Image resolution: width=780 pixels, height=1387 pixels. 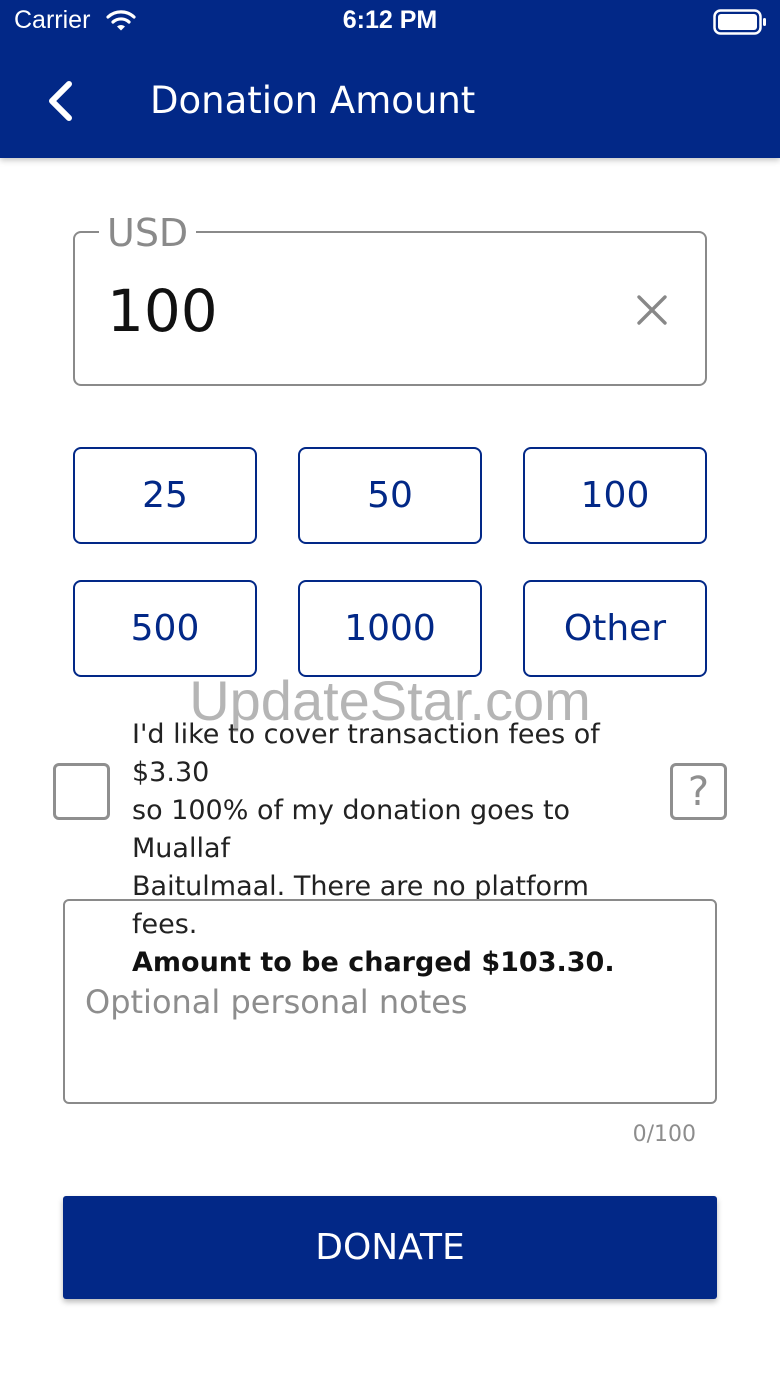 What do you see at coordinates (165, 628) in the screenshot?
I see `preset-amount-500-button: 500` at bounding box center [165, 628].